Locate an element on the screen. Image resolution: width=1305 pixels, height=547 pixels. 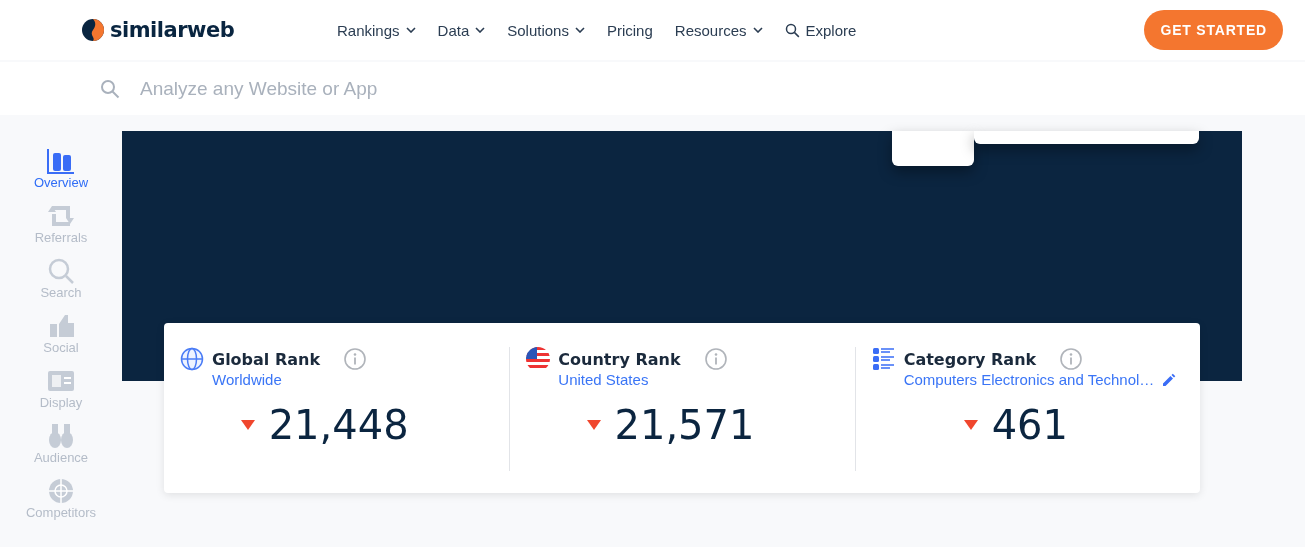
rank-value: 21,448 is located at coordinates (338, 425).